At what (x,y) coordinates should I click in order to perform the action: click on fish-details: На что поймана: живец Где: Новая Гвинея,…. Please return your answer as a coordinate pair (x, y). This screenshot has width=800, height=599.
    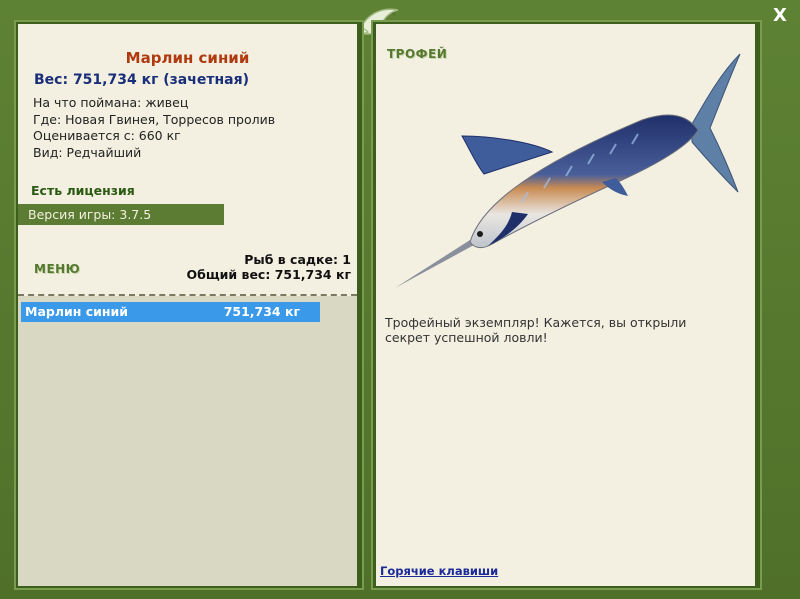
    Looking at the image, I should click on (154, 128).